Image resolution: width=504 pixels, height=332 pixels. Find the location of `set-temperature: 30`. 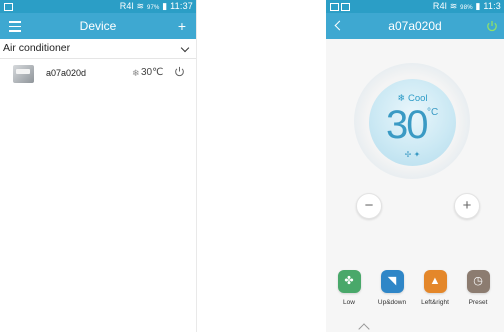

set-temperature: 30 is located at coordinates (407, 125).